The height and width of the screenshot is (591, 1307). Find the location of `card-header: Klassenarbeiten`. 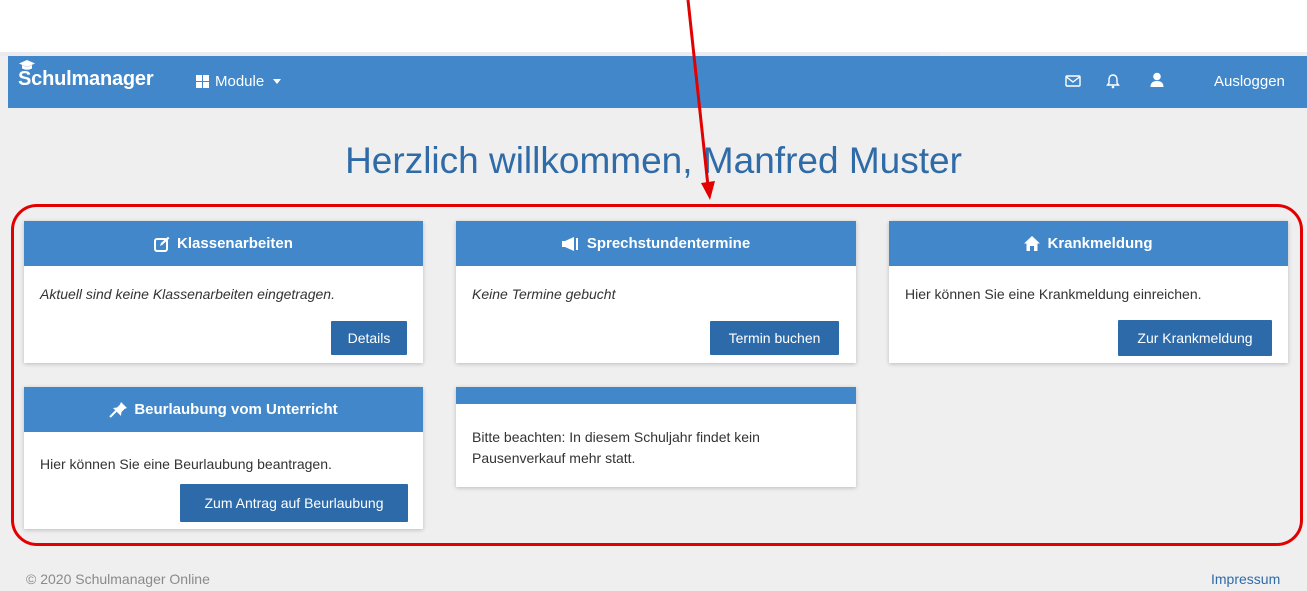

card-header: Klassenarbeiten is located at coordinates (223, 243).